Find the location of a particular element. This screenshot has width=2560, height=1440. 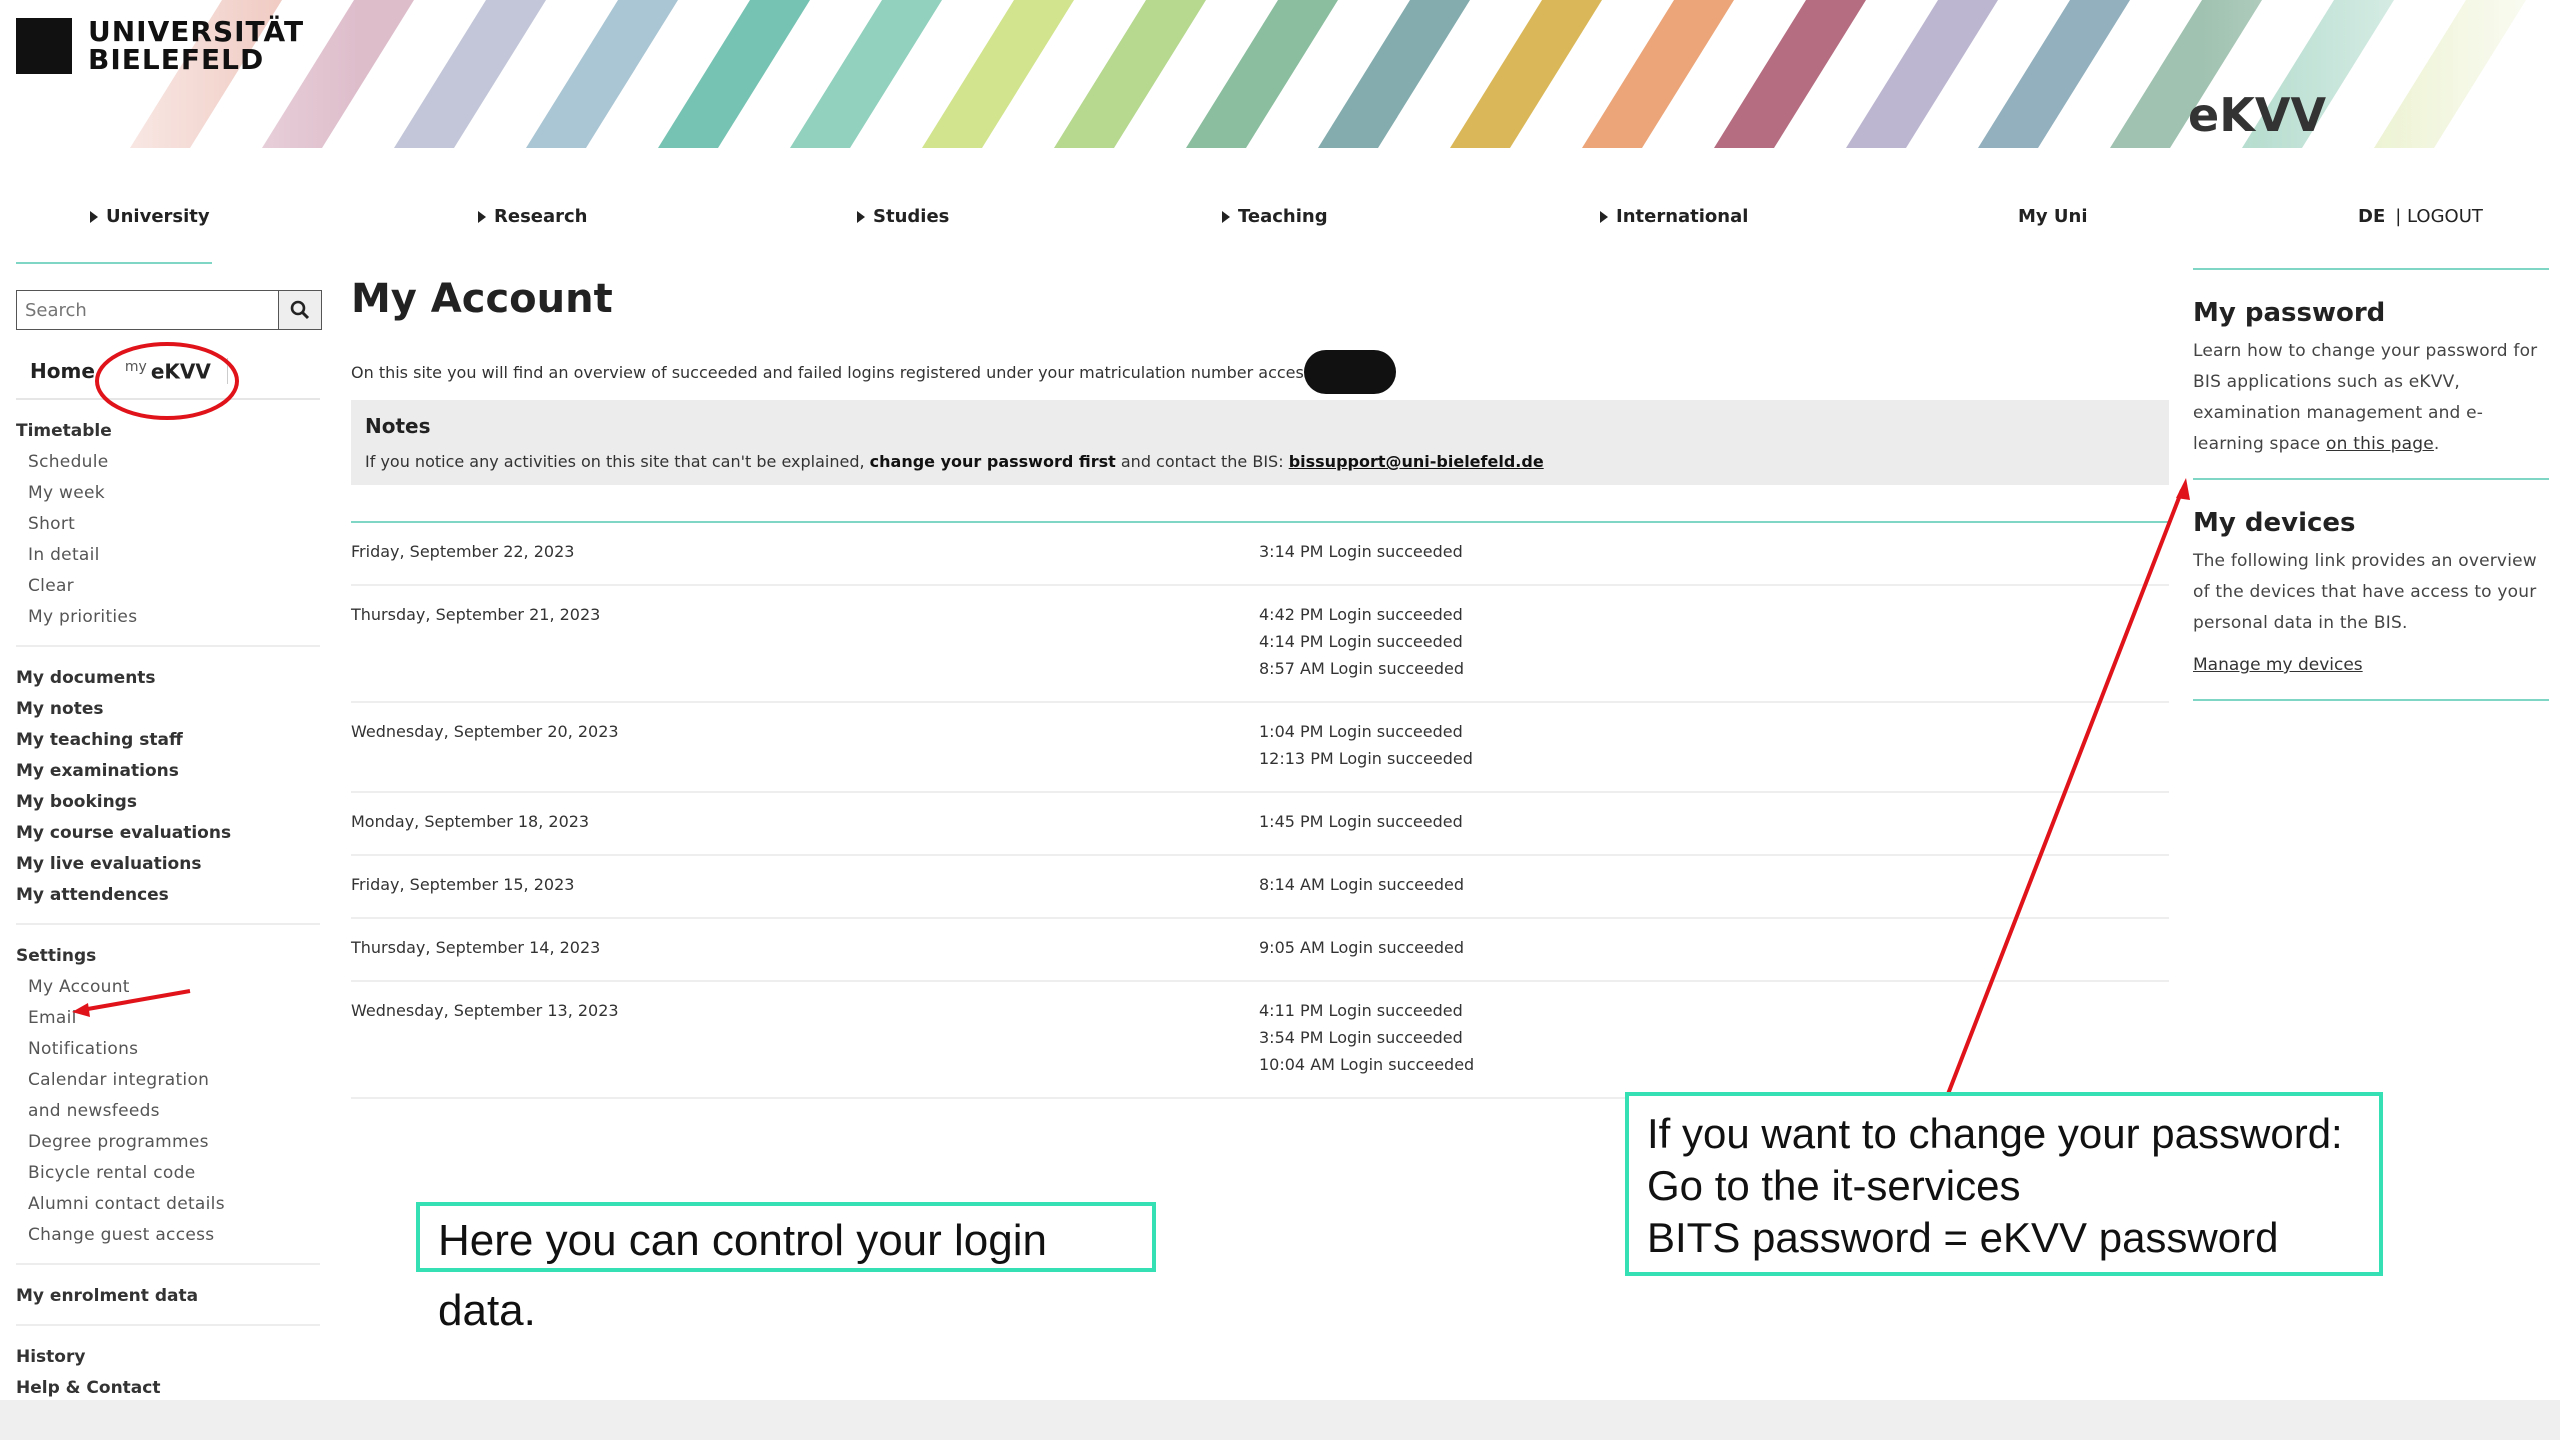

log-entry: 9:05 AM Login succeeded is located at coordinates (1362, 947).